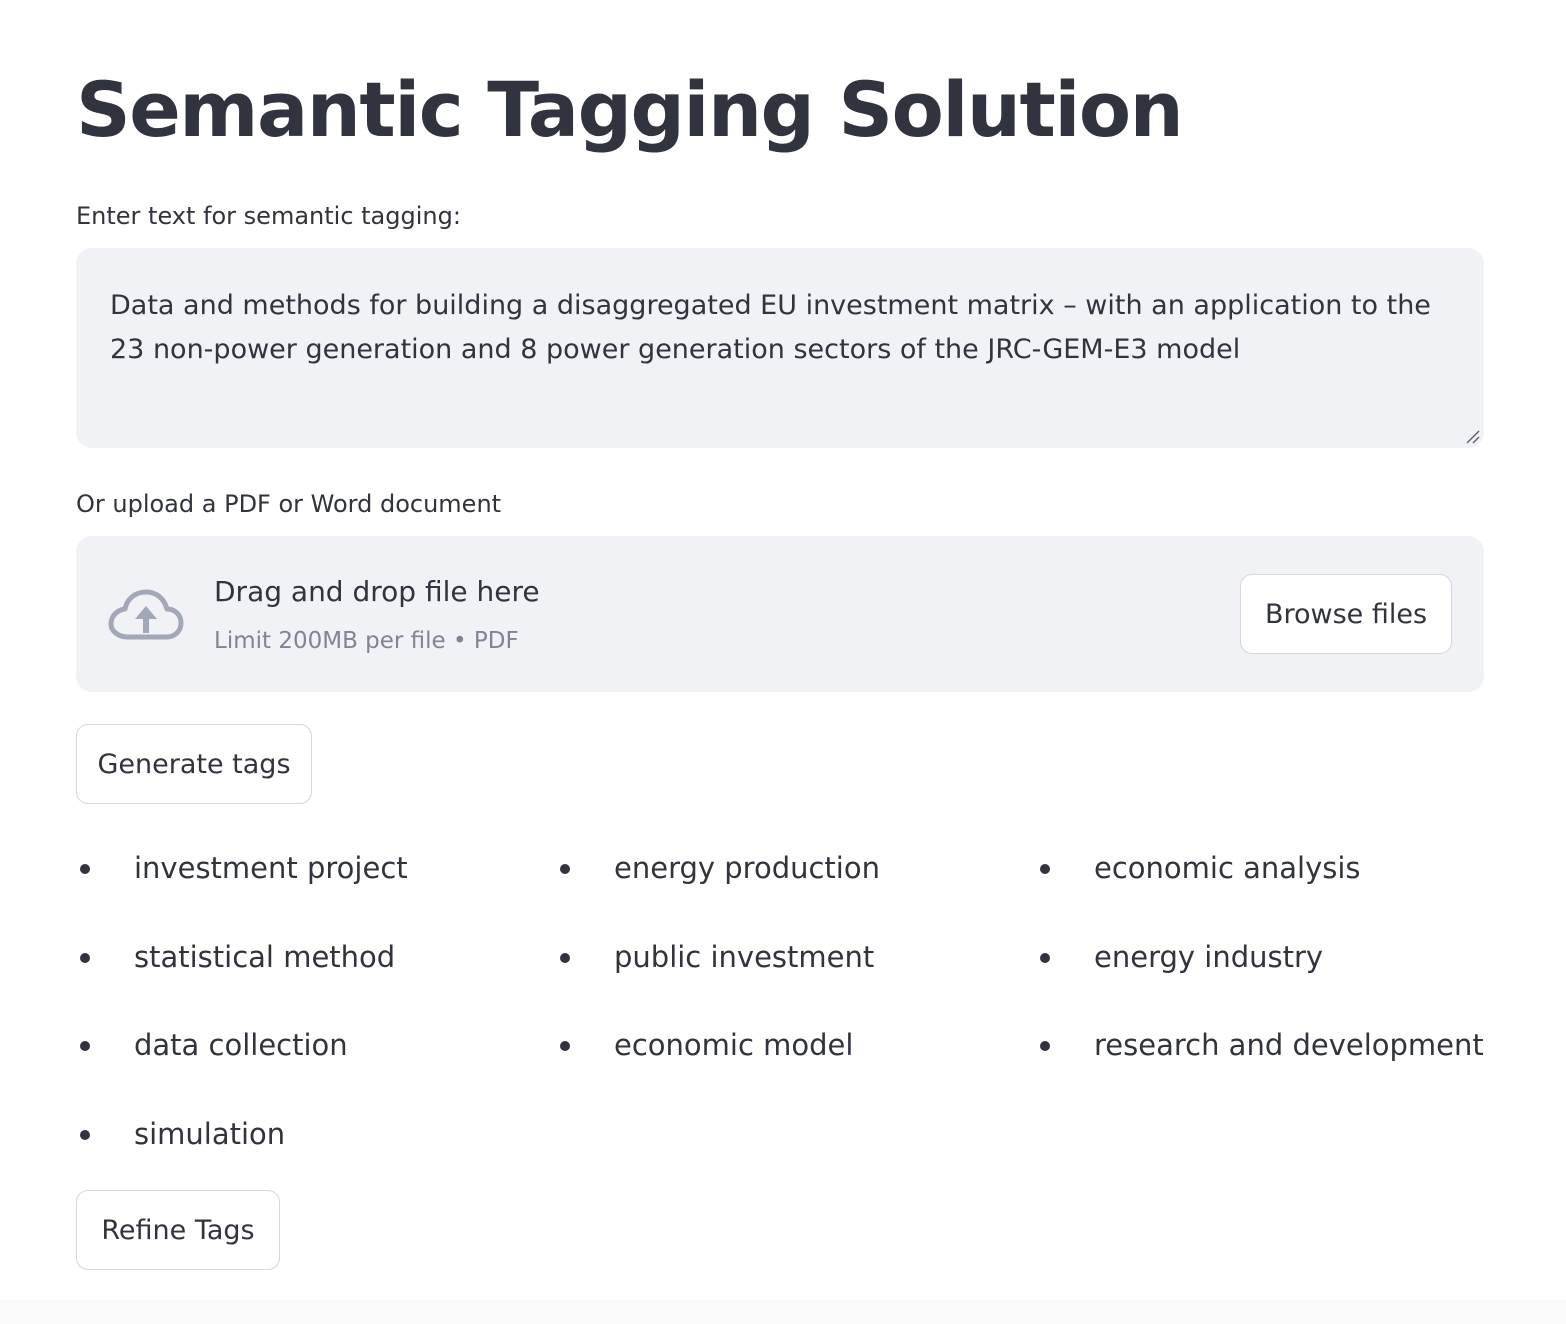  I want to click on tag-text: simulation, so click(210, 1134).